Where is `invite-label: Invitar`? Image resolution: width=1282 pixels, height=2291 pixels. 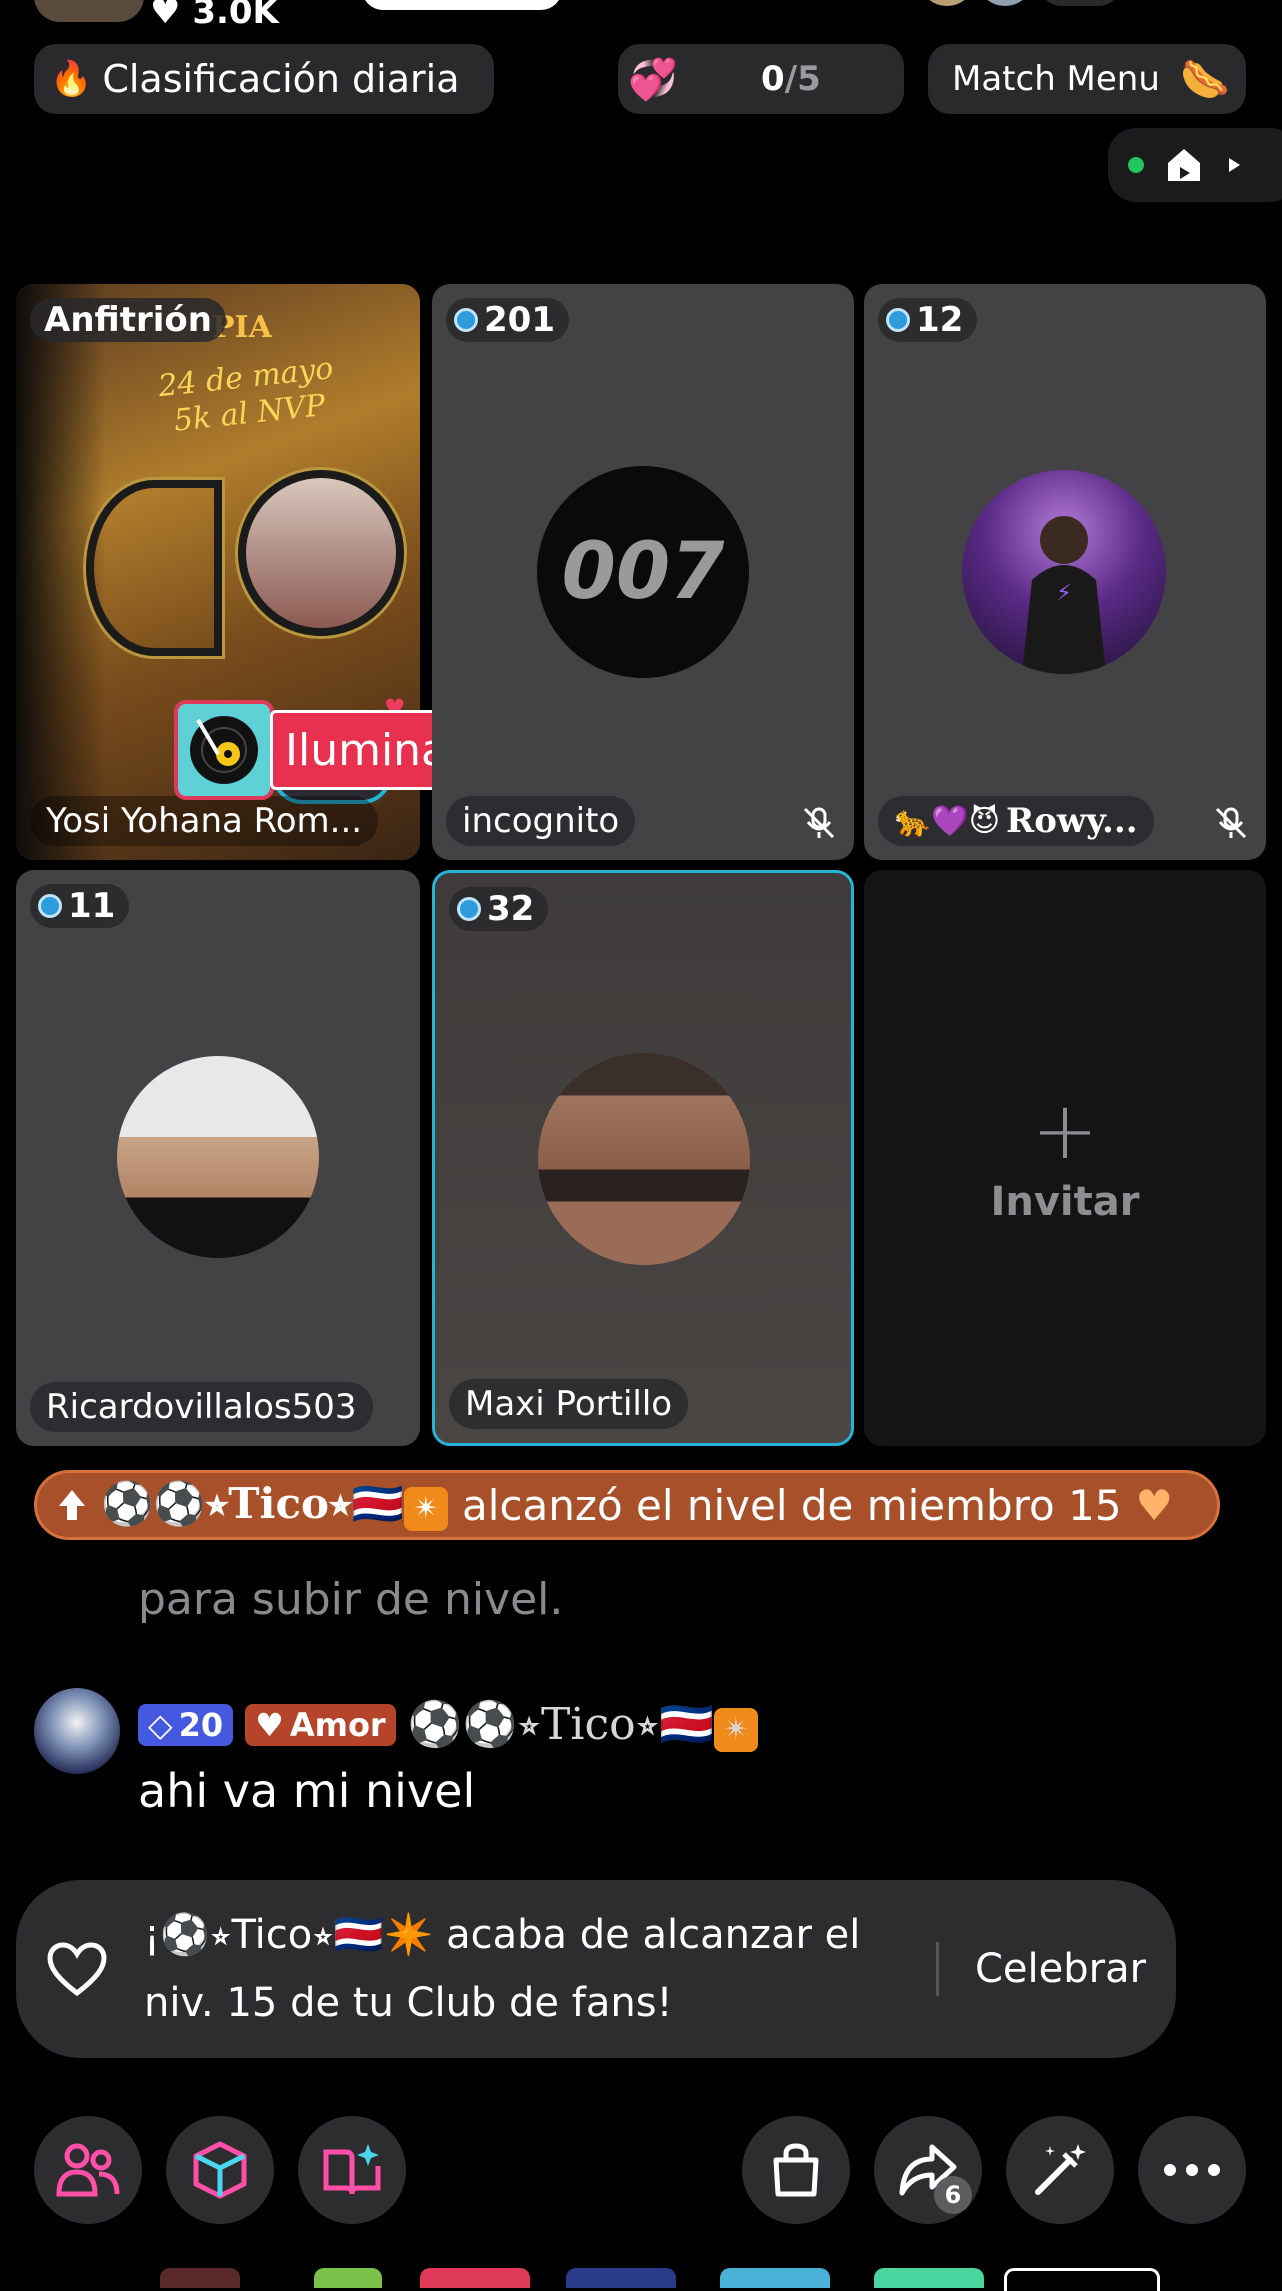 invite-label: Invitar is located at coordinates (1065, 1202).